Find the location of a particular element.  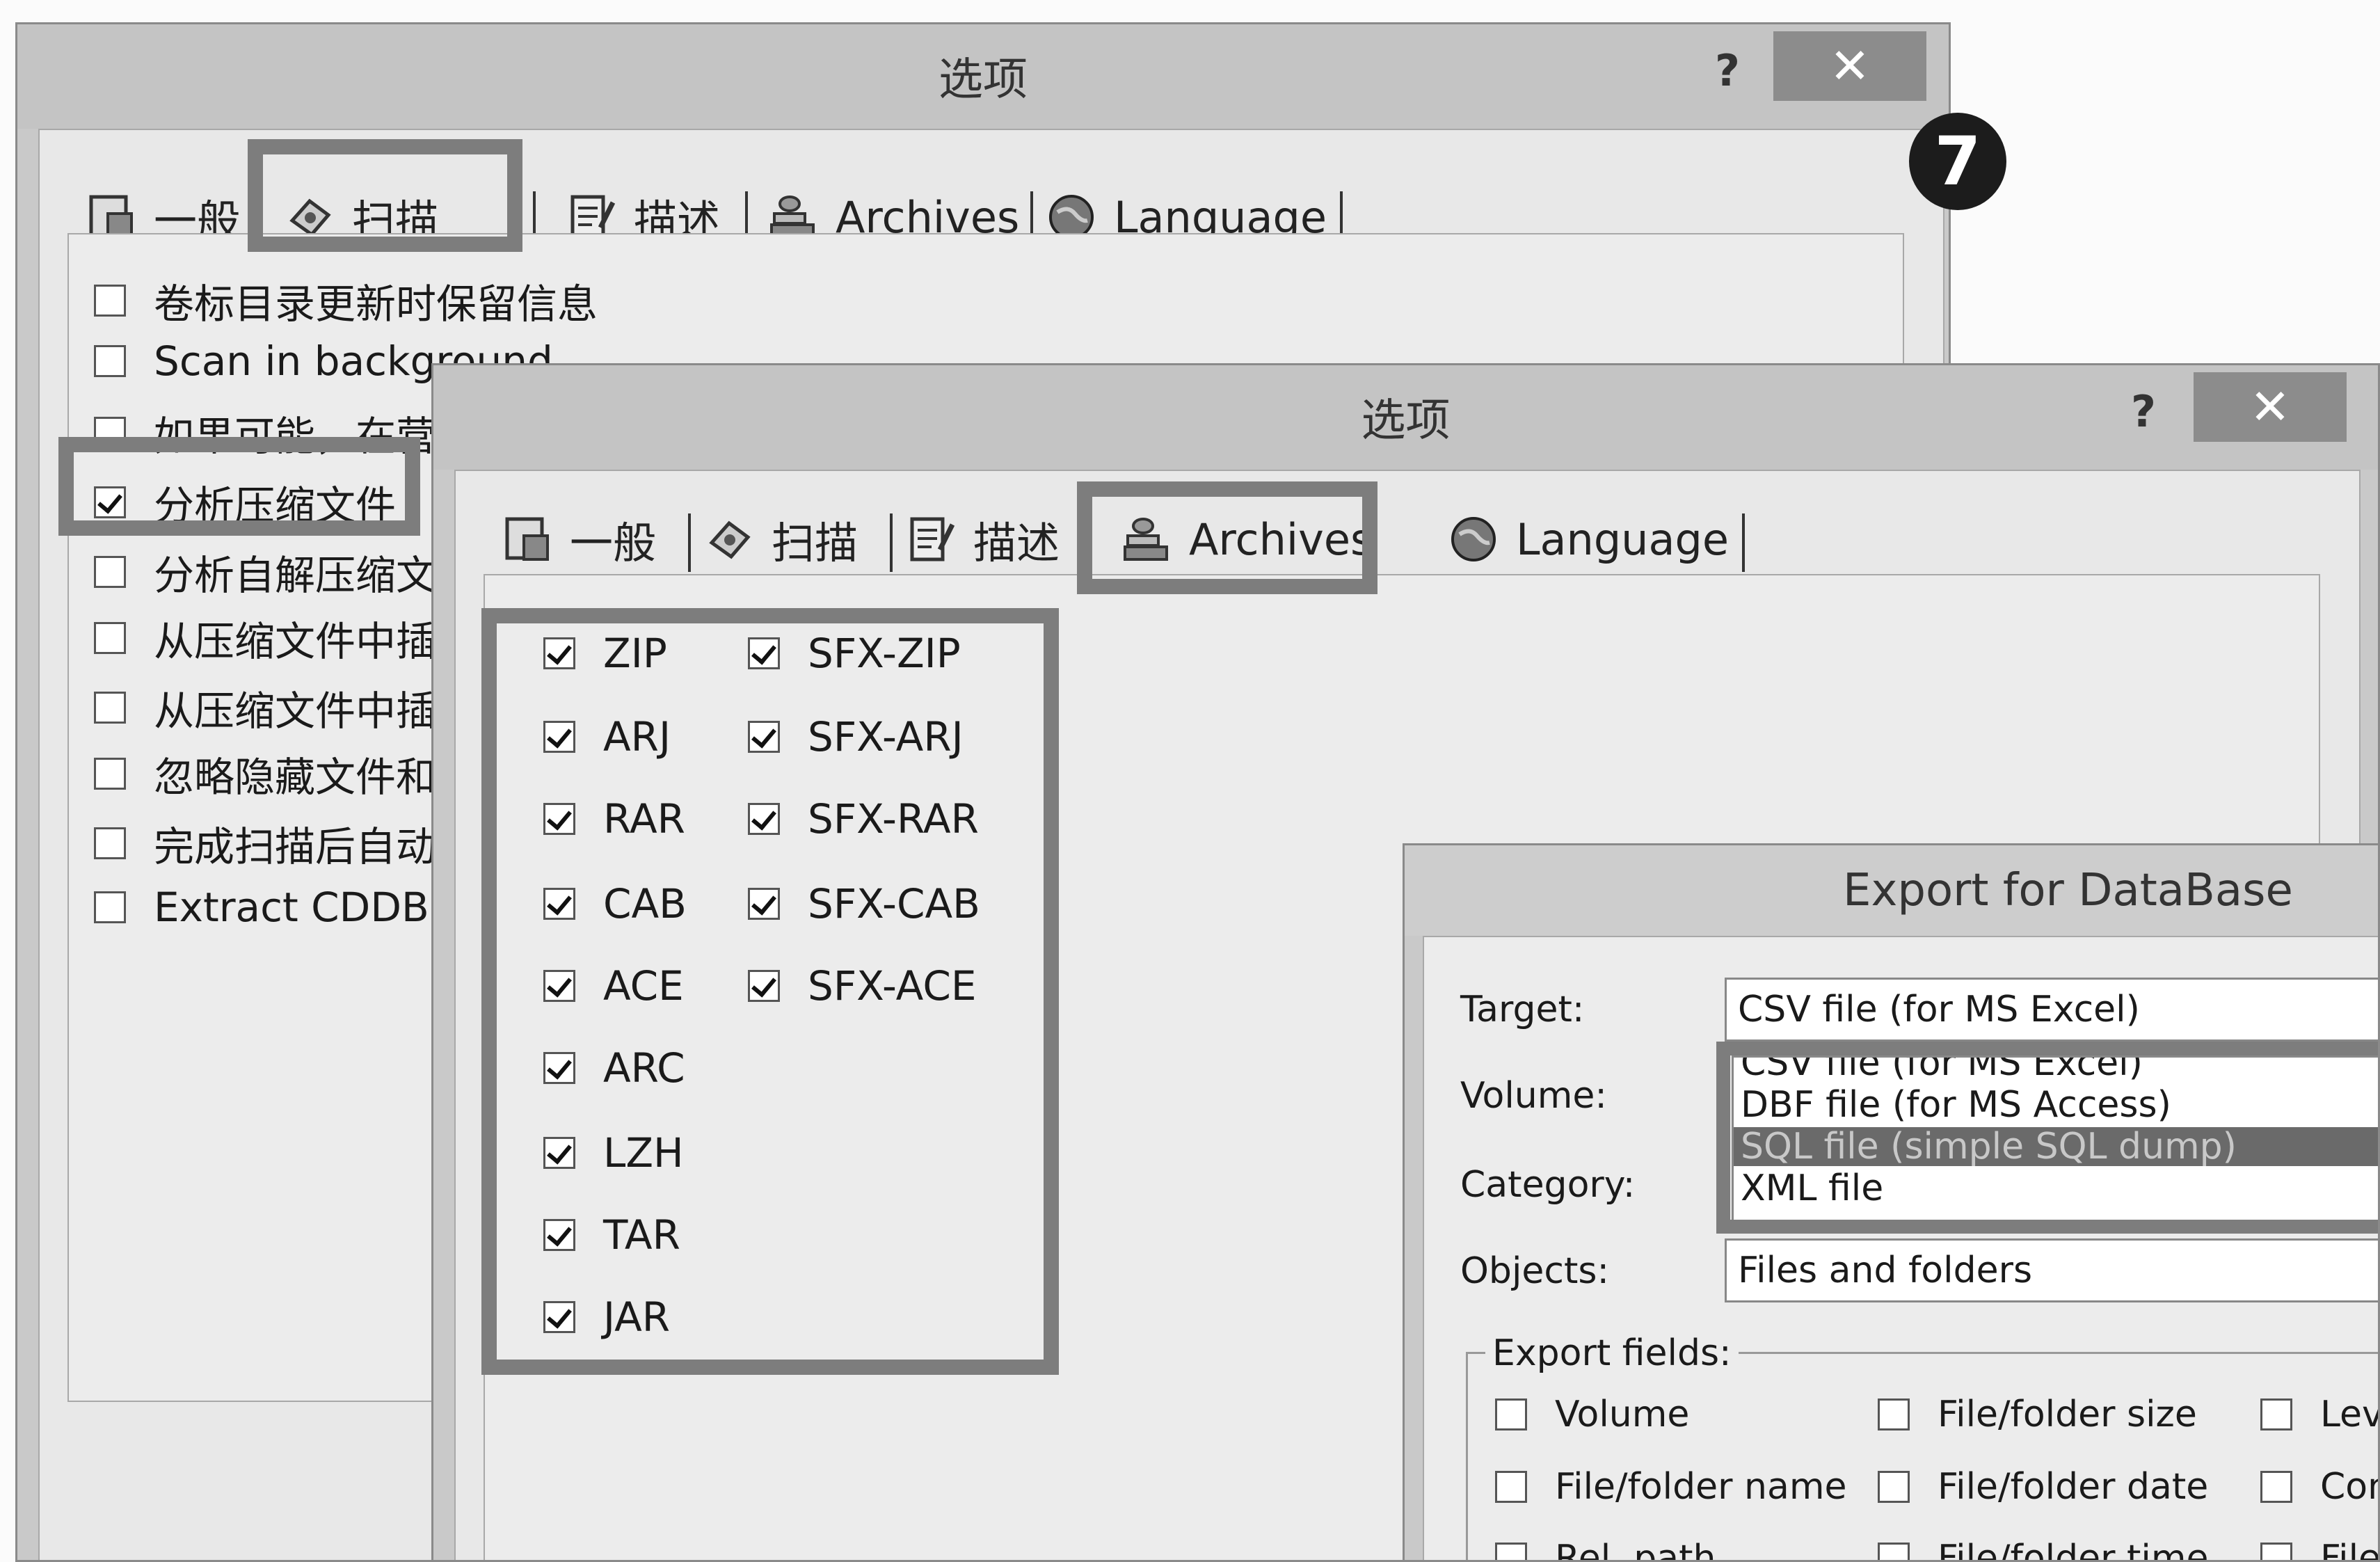

field-label: Leve is located at coordinates (2349, 1415).